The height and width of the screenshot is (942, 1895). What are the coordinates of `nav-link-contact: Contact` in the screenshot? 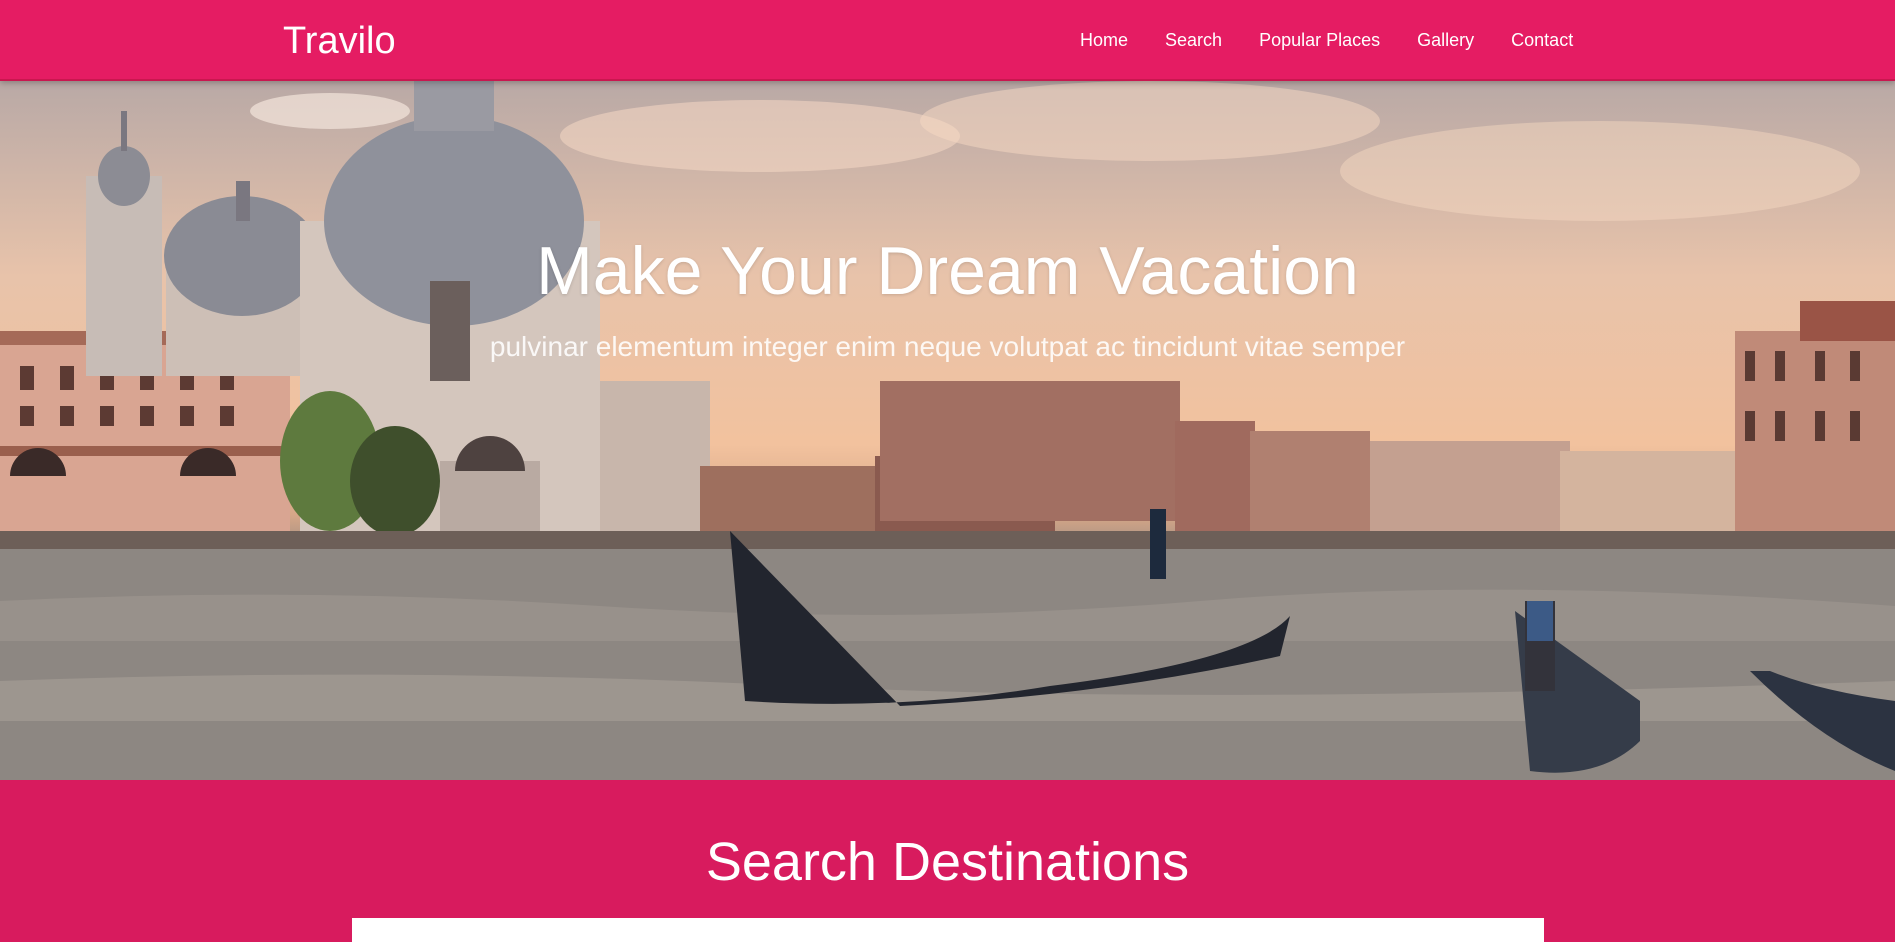 It's located at (1542, 40).